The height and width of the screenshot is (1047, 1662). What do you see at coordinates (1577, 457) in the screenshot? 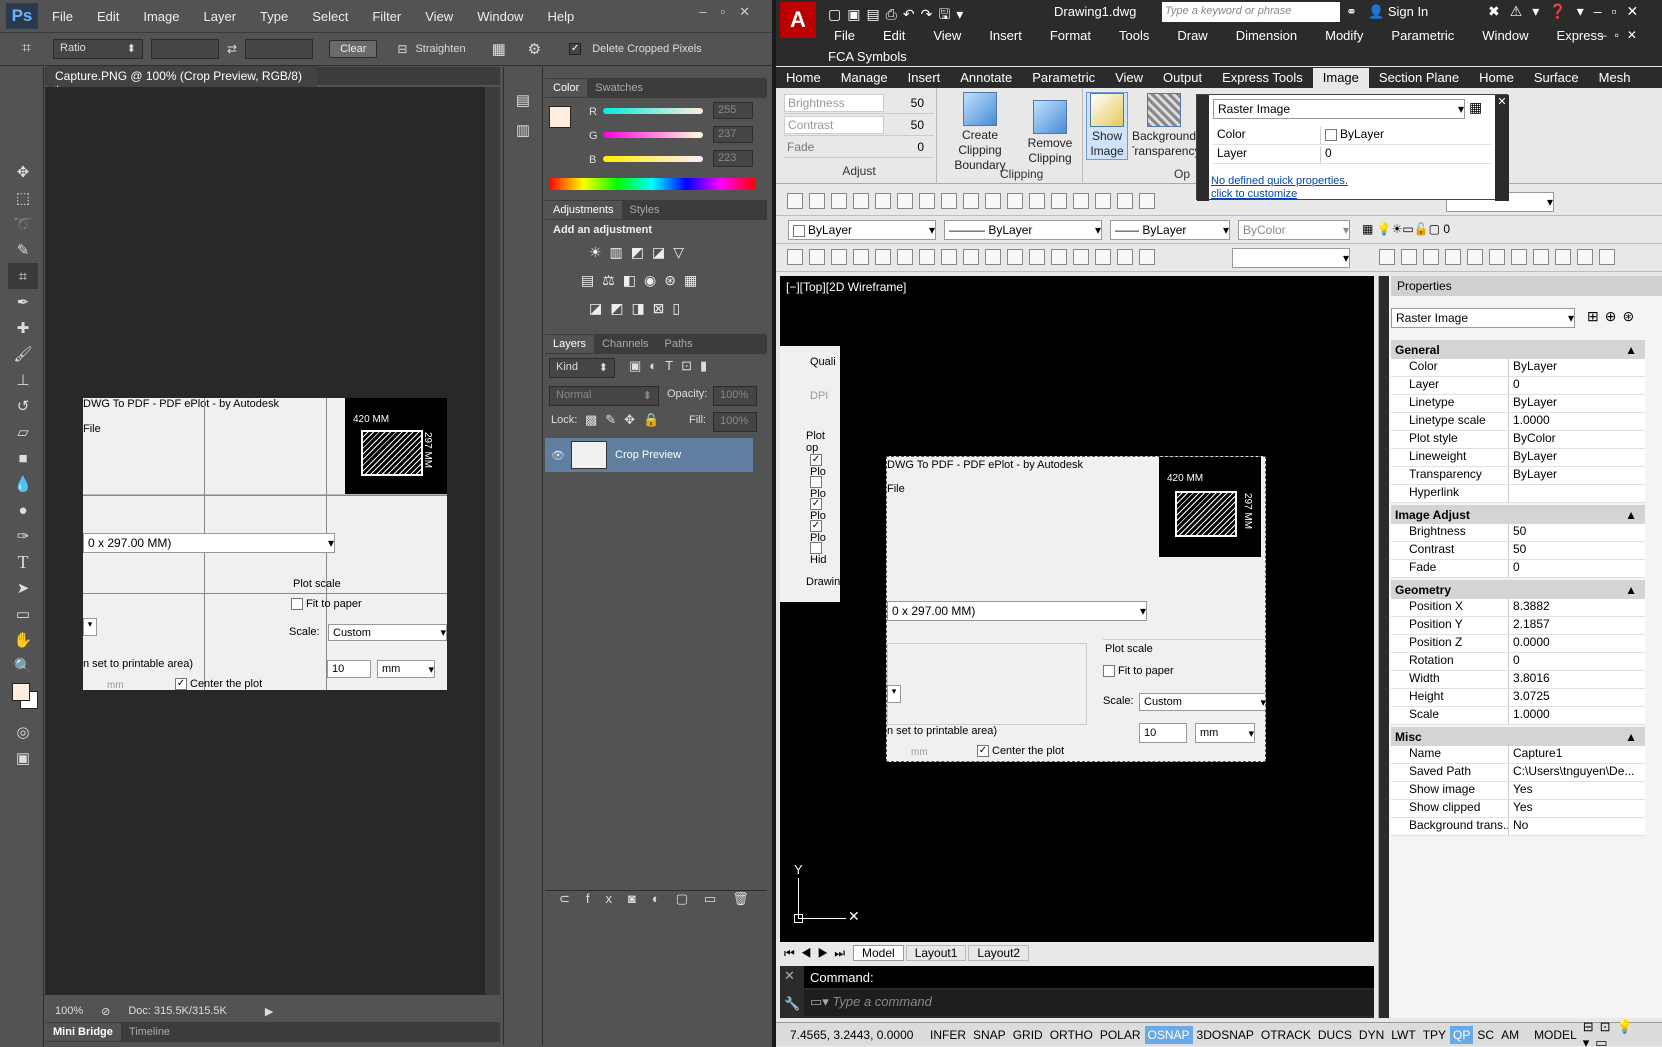
I see `prop-value: ByLayer` at bounding box center [1577, 457].